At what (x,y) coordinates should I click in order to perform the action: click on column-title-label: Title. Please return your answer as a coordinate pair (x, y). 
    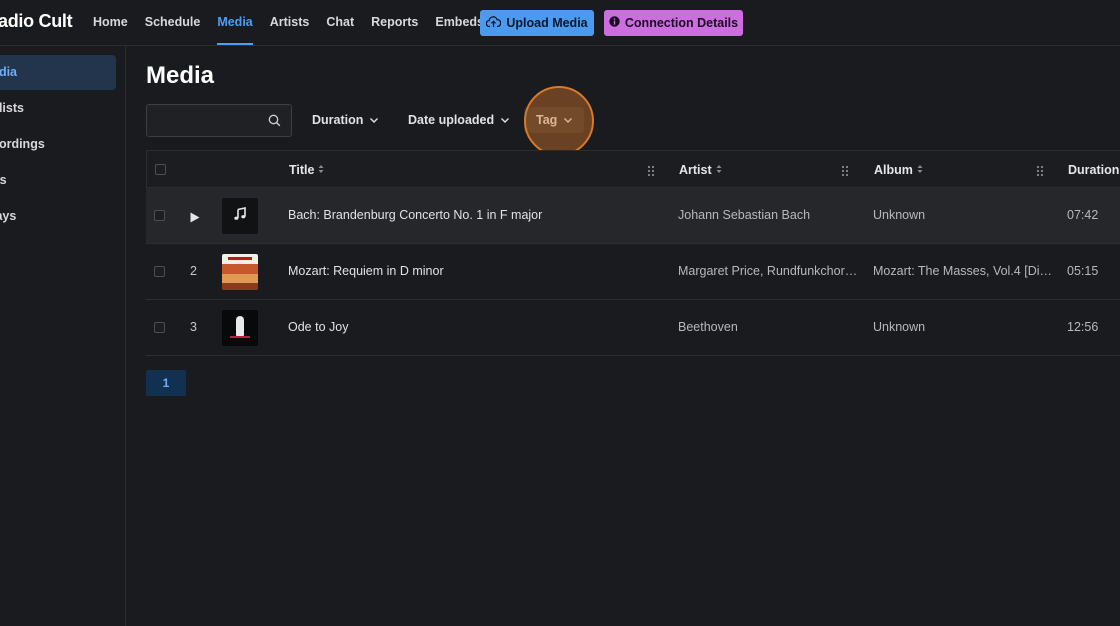
    Looking at the image, I should click on (302, 170).